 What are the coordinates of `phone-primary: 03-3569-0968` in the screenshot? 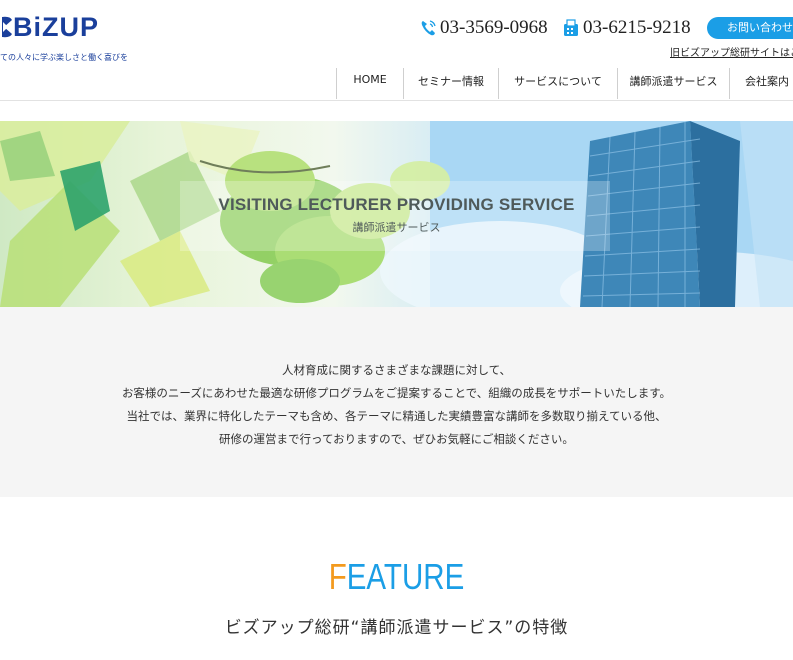 It's located at (484, 28).